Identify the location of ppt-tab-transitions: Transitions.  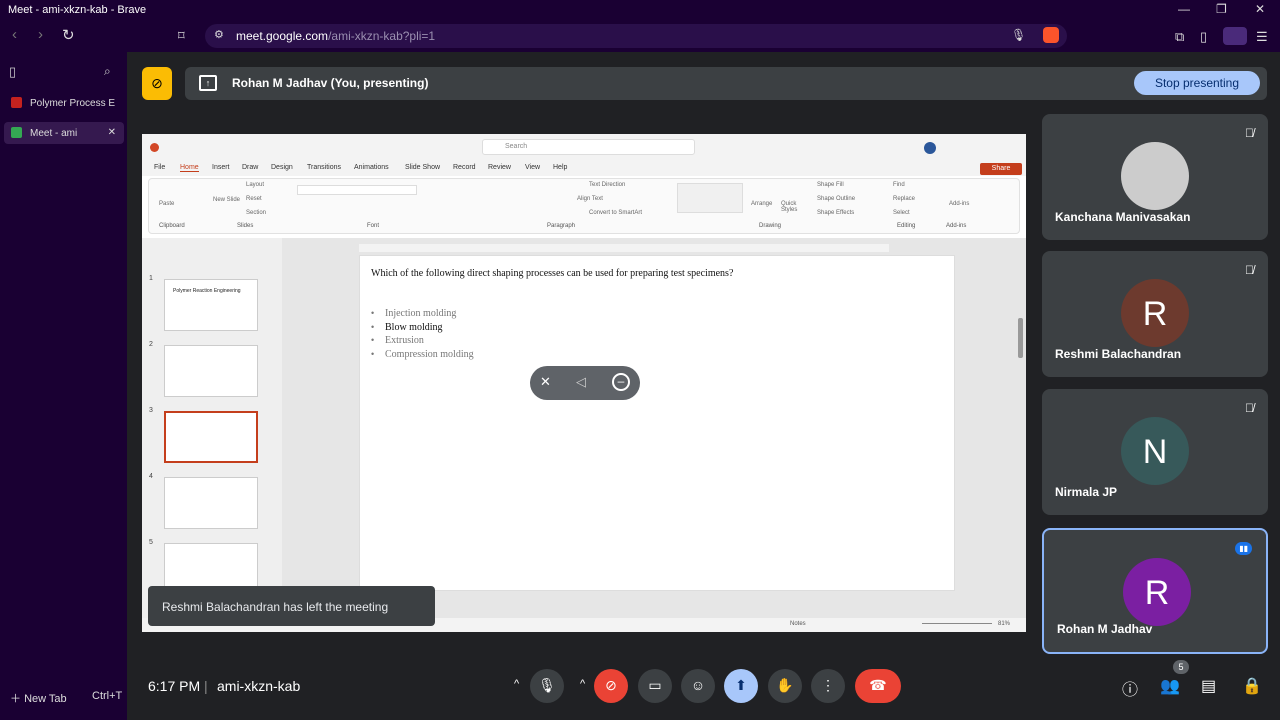
(324, 167).